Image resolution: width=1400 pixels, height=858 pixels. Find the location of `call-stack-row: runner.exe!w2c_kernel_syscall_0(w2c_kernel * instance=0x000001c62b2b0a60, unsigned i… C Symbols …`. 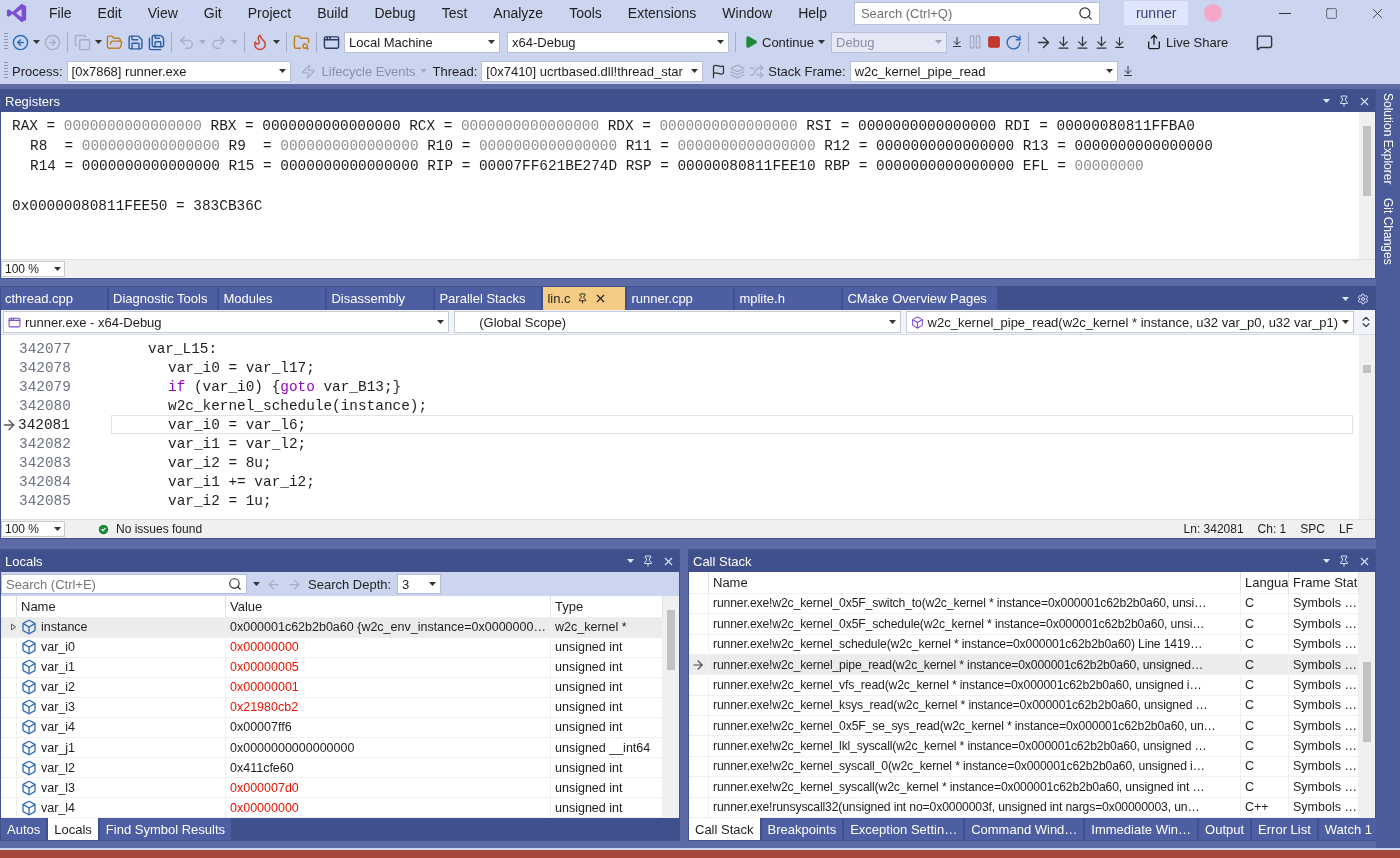

call-stack-row: runner.exe!w2c_kernel_syscall_0(w2c_kernel * instance=0x000001c62b2b0a60, unsigned i… C Symbols … is located at coordinates (1024, 767).